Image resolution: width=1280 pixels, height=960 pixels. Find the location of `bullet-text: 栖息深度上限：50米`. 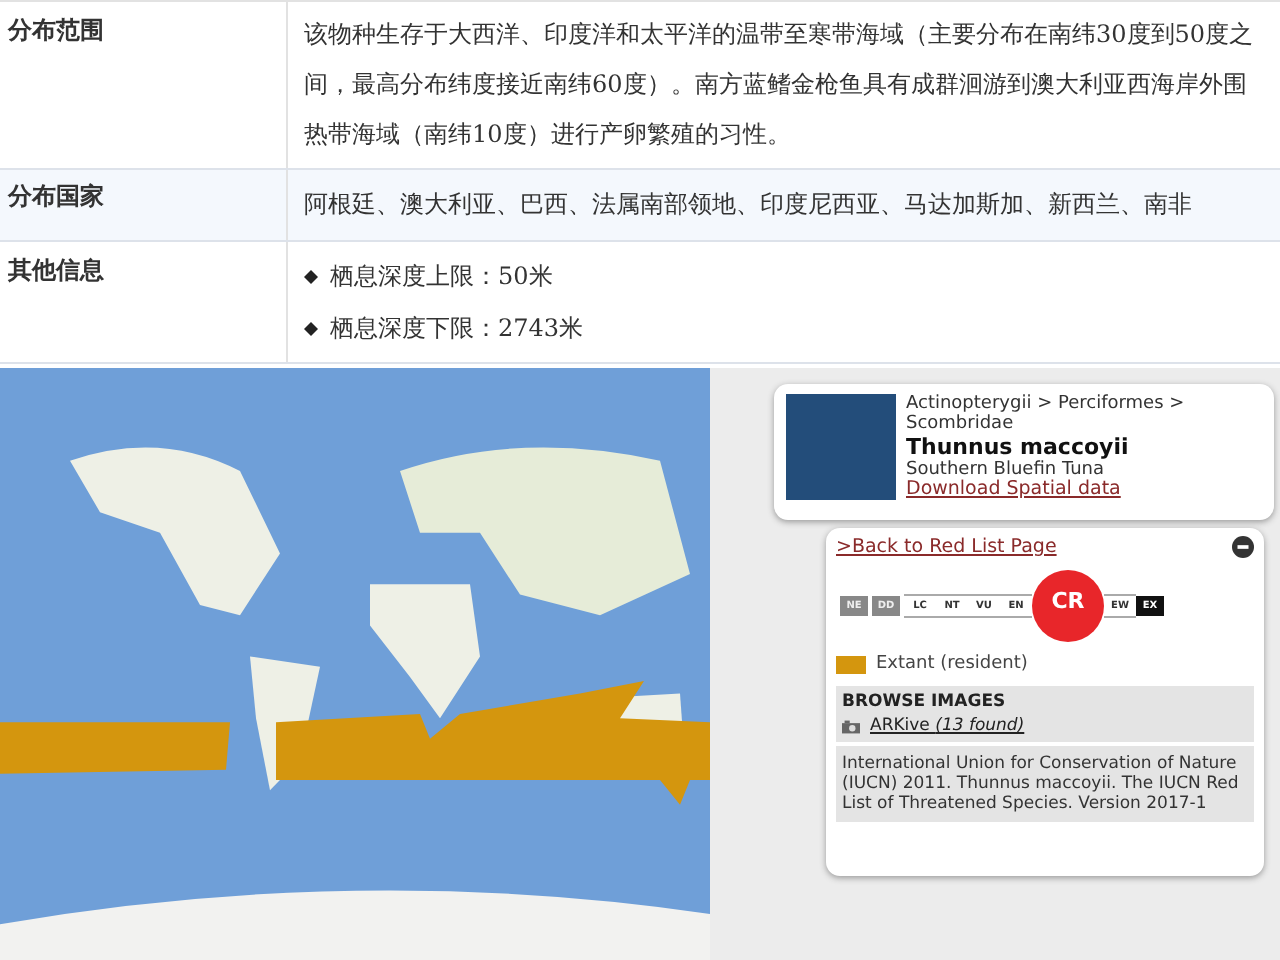

bullet-text: 栖息深度上限：50米 is located at coordinates (441, 276).